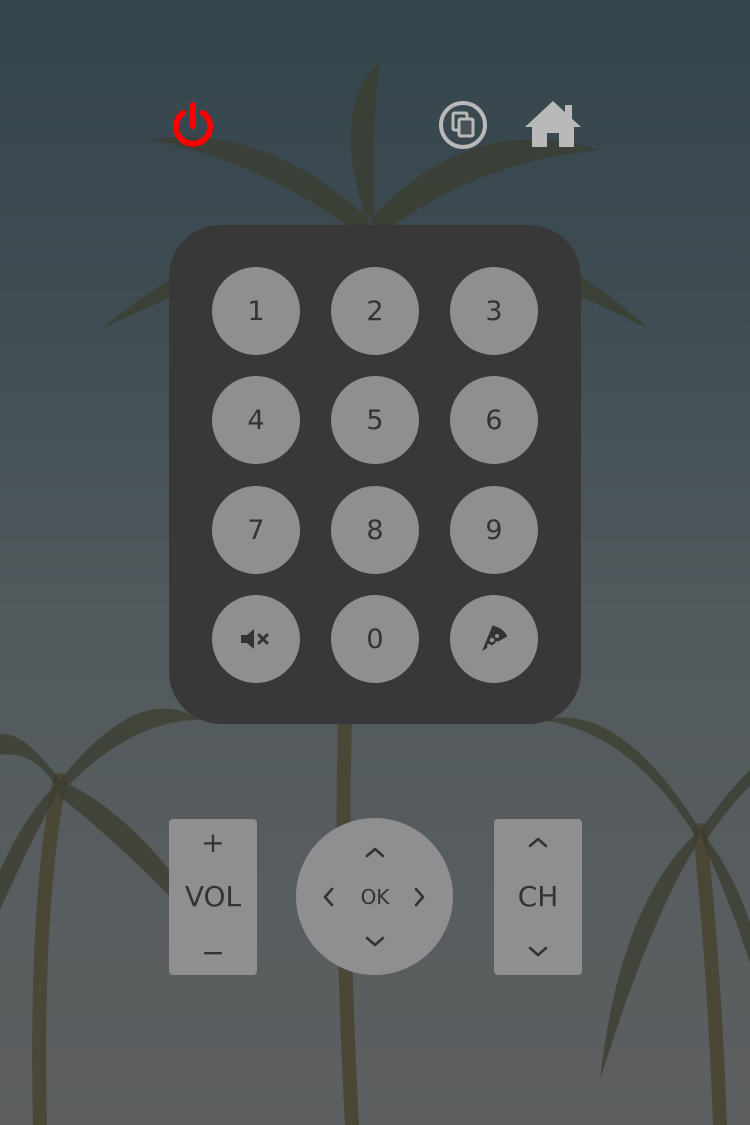 This screenshot has width=750, height=1125. I want to click on key-8: 8, so click(375, 530).